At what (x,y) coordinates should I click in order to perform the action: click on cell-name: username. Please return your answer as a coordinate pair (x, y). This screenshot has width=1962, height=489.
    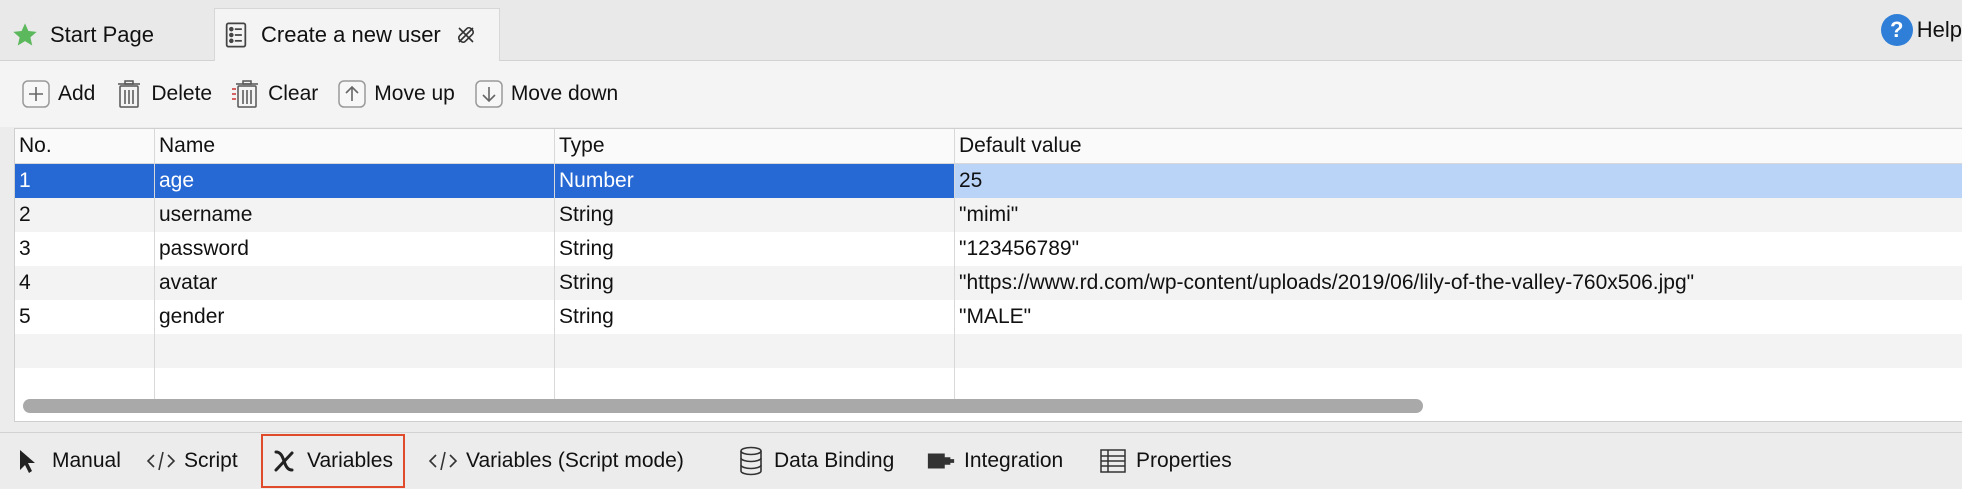
    Looking at the image, I should click on (355, 215).